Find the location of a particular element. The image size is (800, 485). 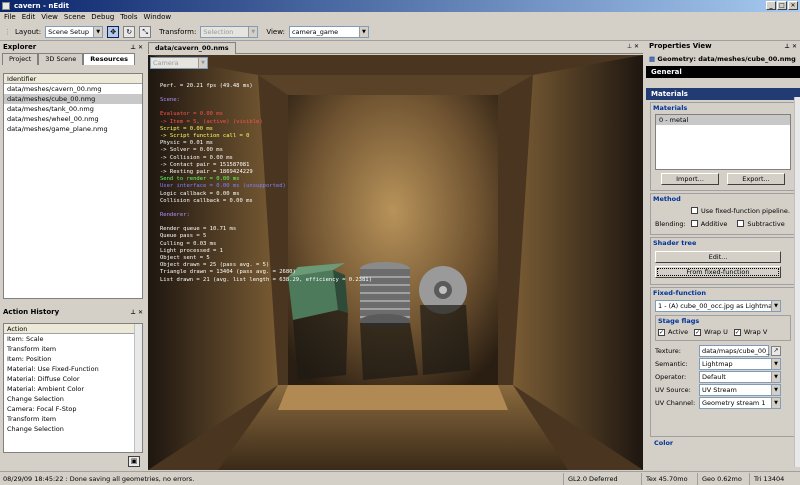

list-item: data/meshes/cube_00.nmg is located at coordinates (73, 99).